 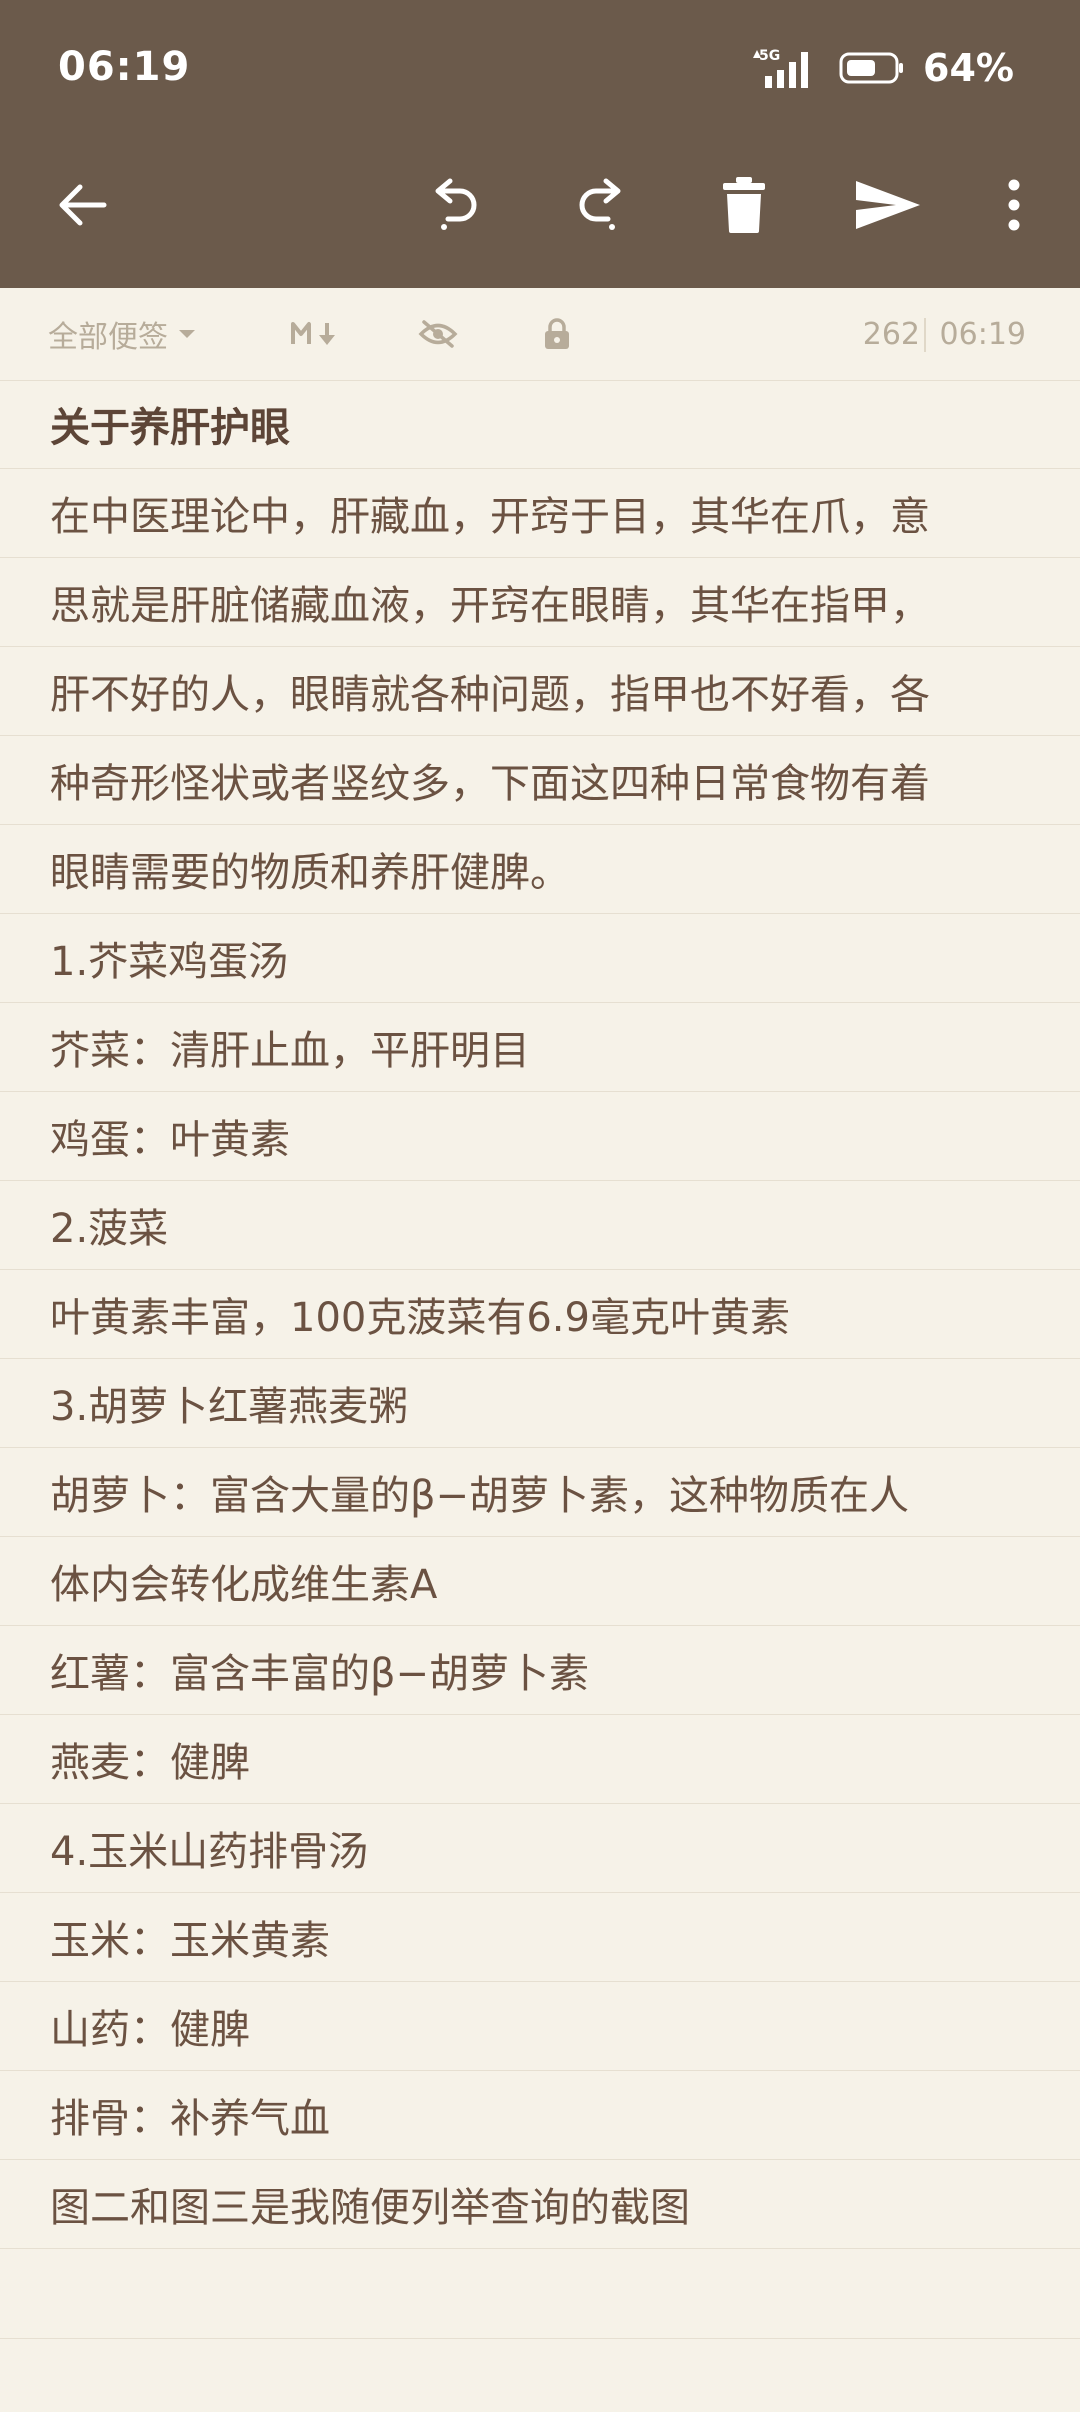 I want to click on note-line: 种奇形怪状或者竖纹多，下面这四种日常食物有着, so click(x=540, y=780).